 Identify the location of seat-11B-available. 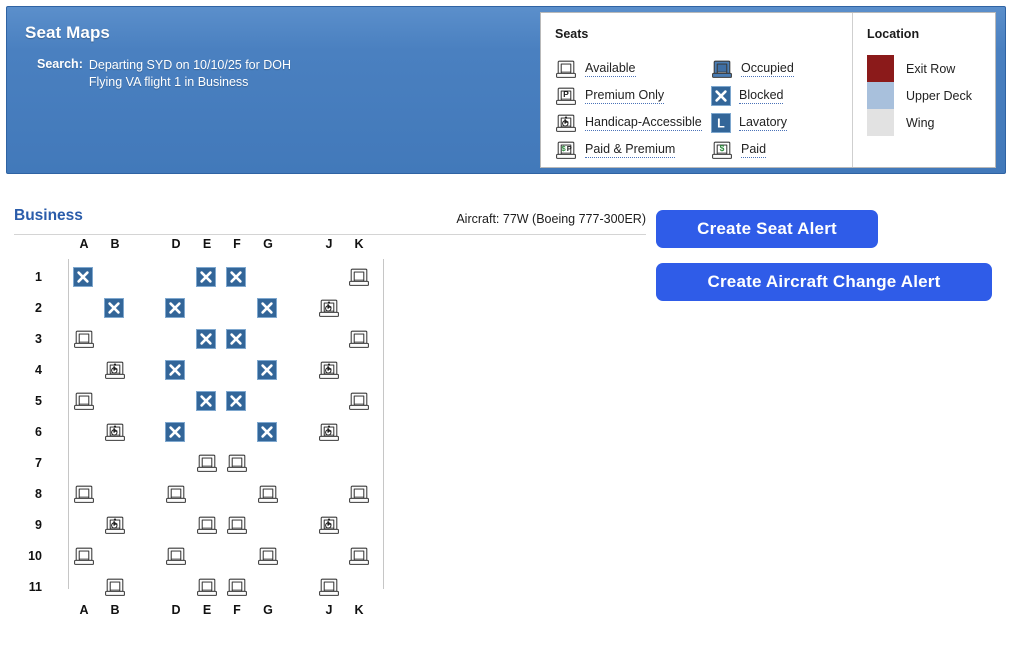
(115, 587).